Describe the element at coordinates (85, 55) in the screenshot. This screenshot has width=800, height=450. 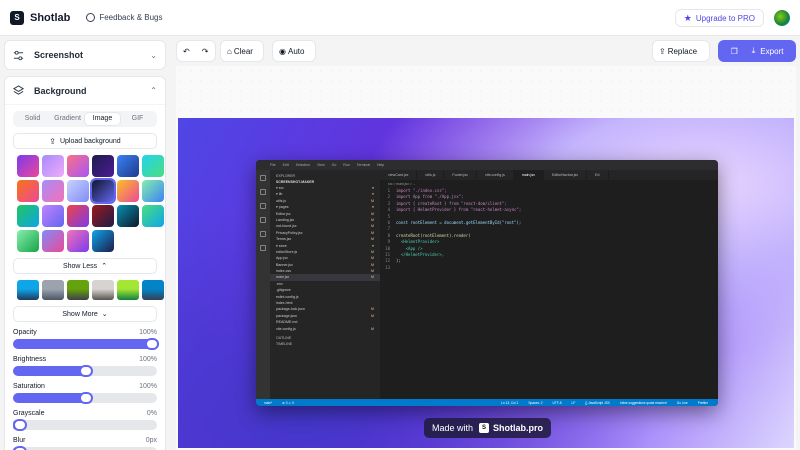
I see `screenshot-panel-header: Screenshot ⌄` at that location.